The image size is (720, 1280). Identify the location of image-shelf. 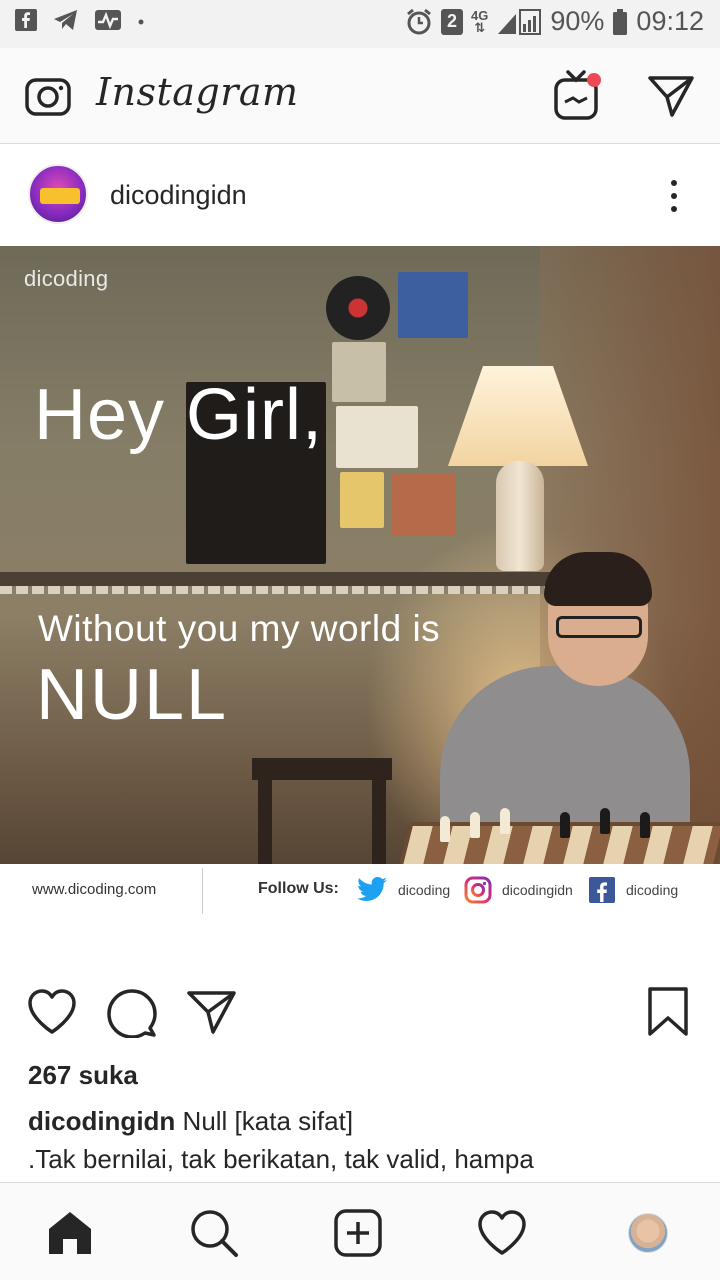
(280, 579).